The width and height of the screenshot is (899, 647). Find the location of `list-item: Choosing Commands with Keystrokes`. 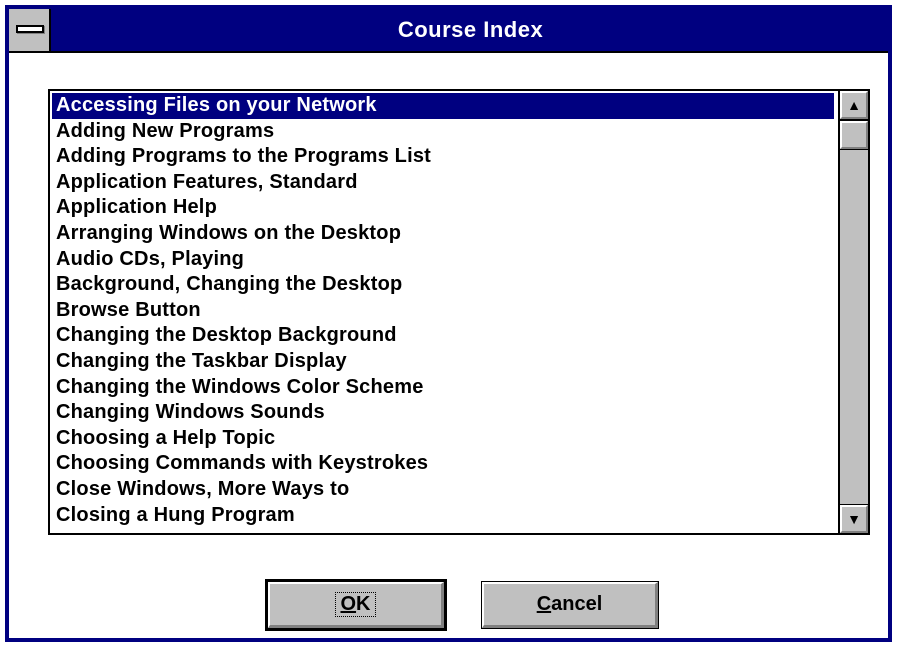

list-item: Choosing Commands with Keystrokes is located at coordinates (443, 464).